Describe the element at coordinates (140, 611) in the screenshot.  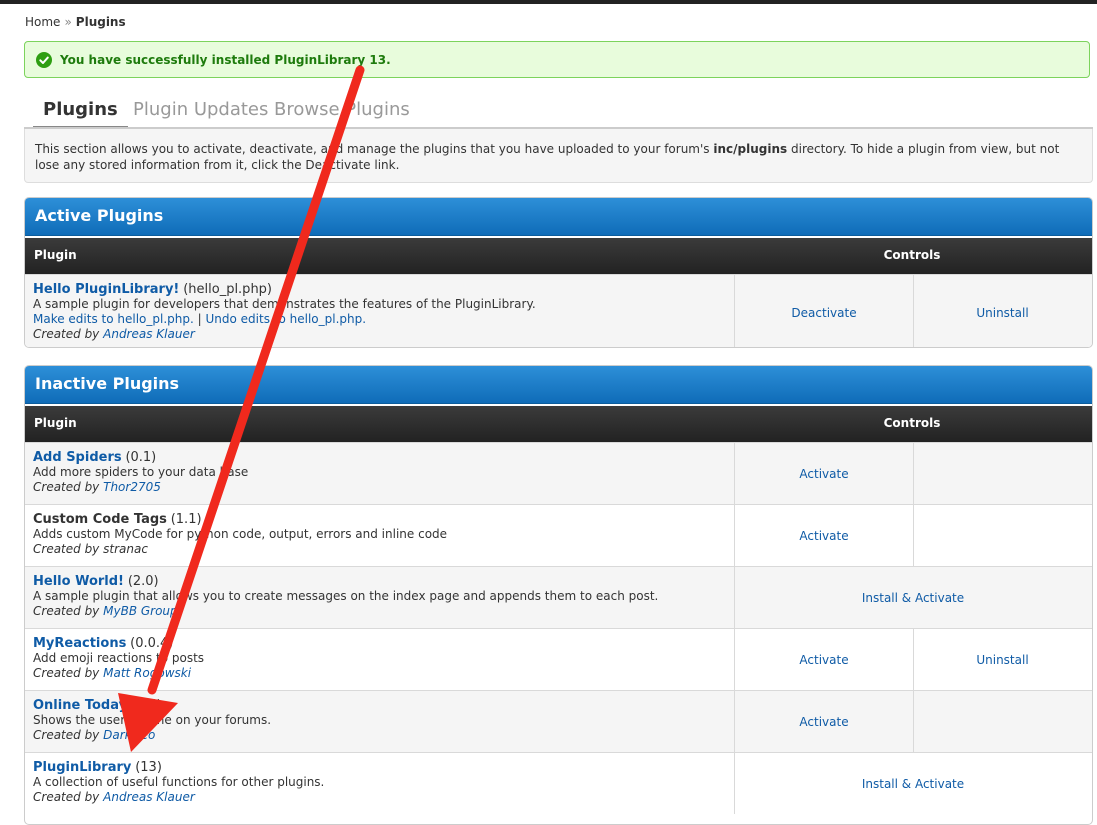
I see `author-link: MyBB Group` at that location.